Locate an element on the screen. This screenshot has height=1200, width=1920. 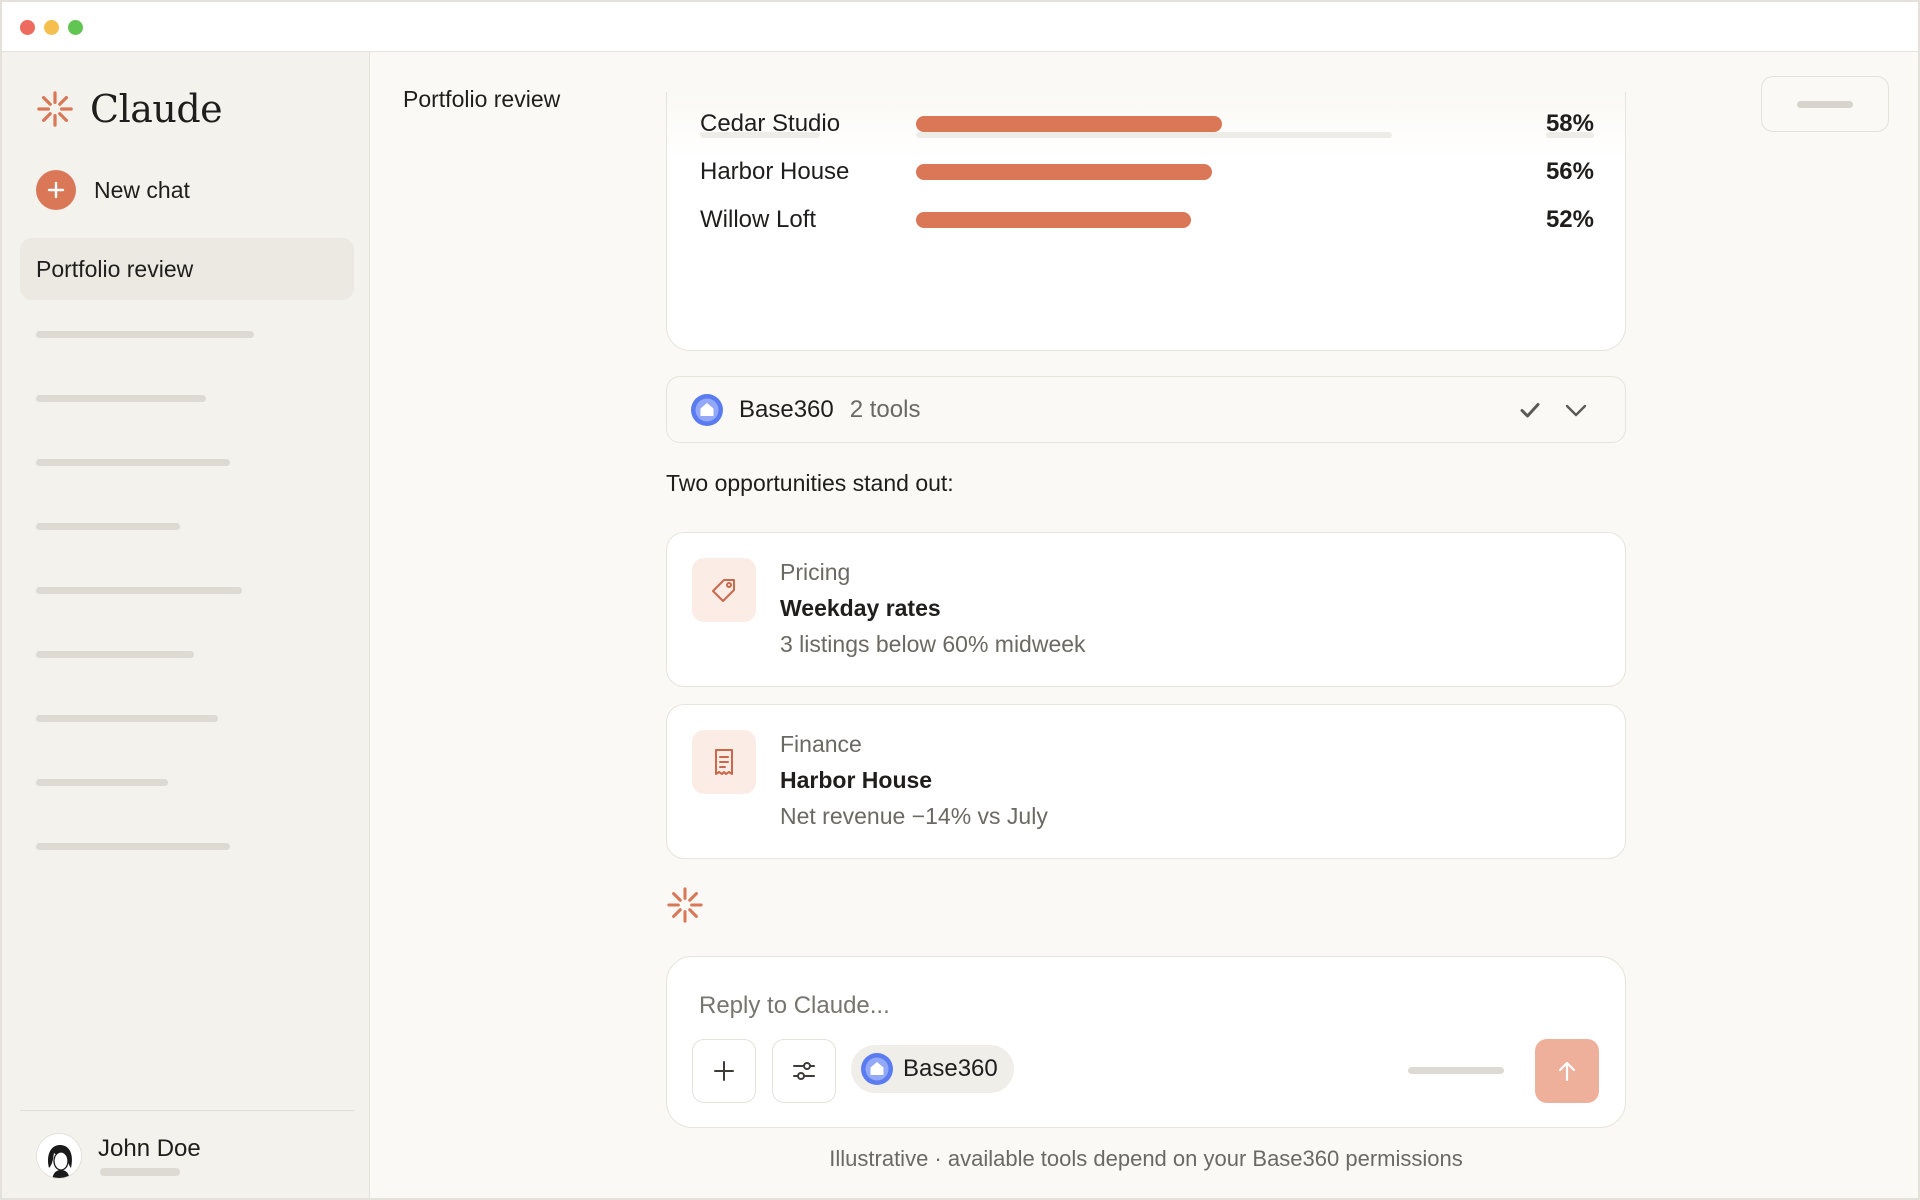
new-chat-label: New chat is located at coordinates (142, 189).